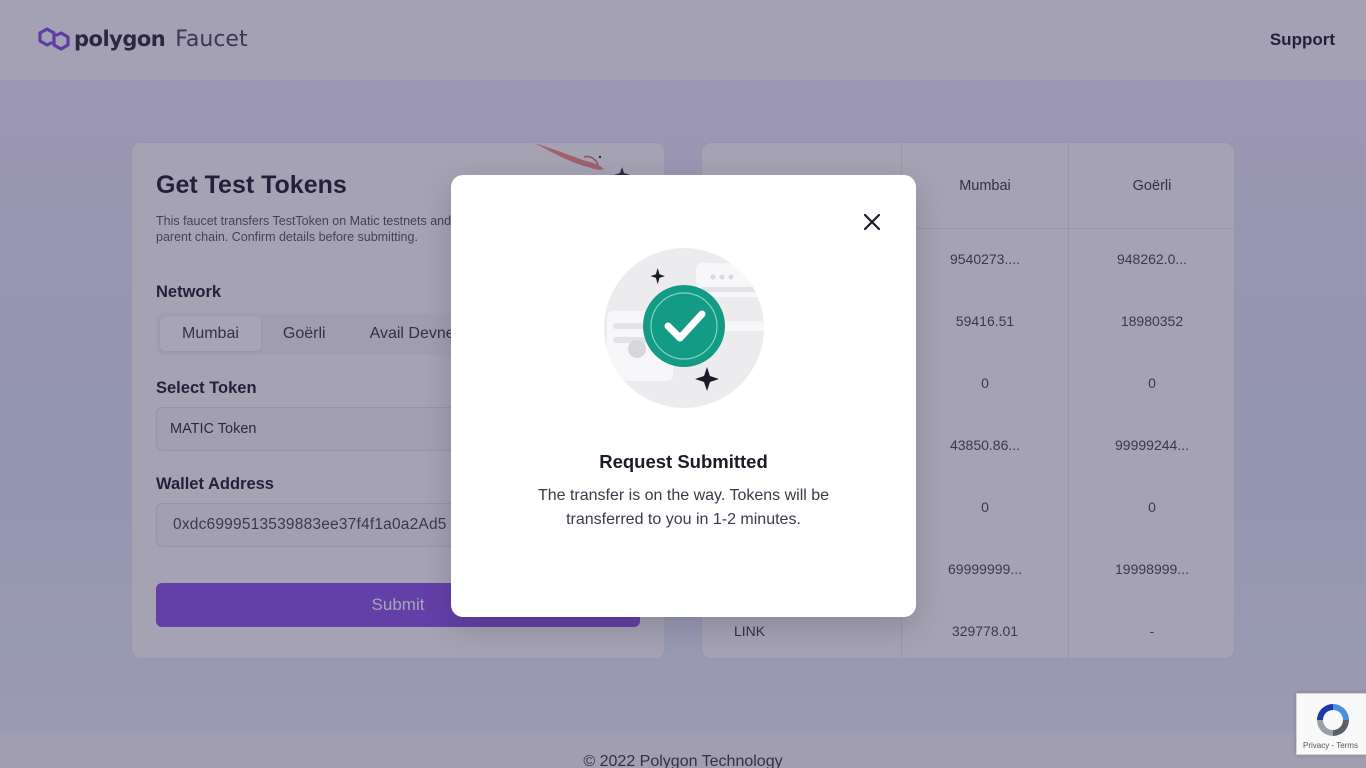 This screenshot has width=1366, height=768. Describe the element at coordinates (1330, 745) in the screenshot. I see `recaptcha-terms-link: Privacy - Terms` at that location.